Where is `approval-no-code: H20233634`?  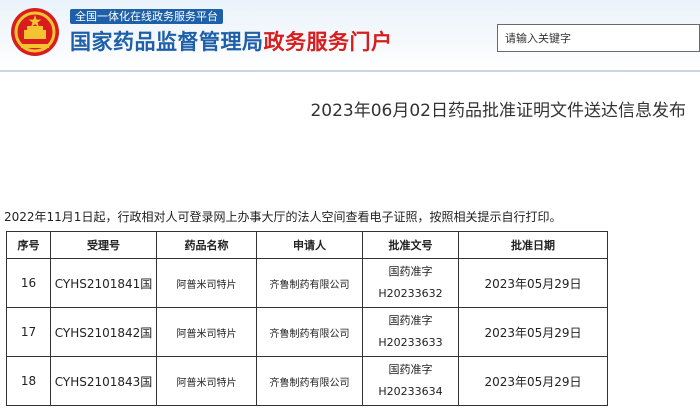
approval-no-code: H20233634 is located at coordinates (410, 391).